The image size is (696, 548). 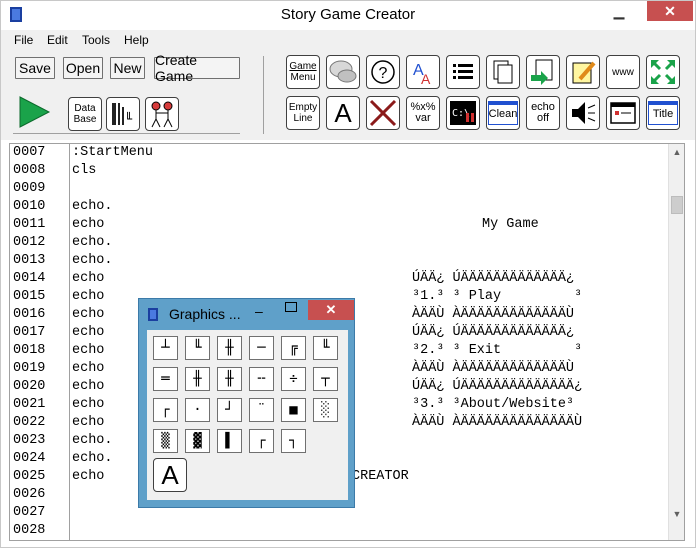 I want to click on command-prompt-button: C:\, so click(x=463, y=113).